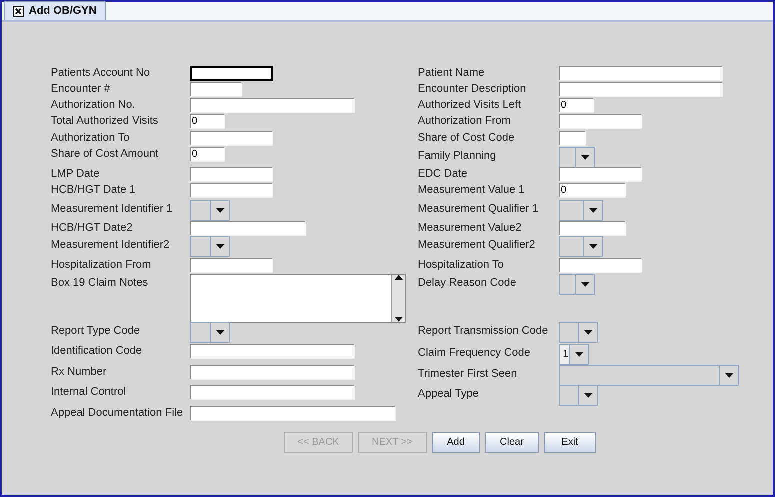 The height and width of the screenshot is (497, 775). Describe the element at coordinates (462, 265) in the screenshot. I see `field-label: Hospitalization To` at that location.